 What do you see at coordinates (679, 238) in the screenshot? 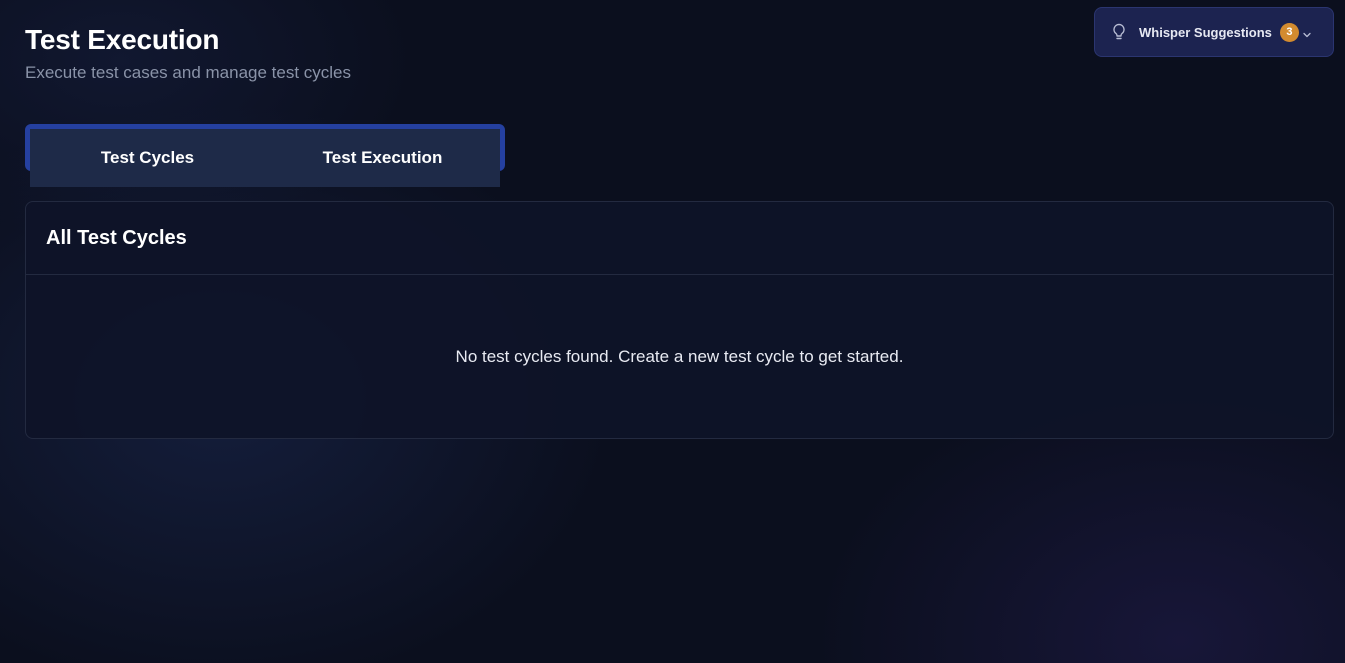
I see `card-header: All Test Cycles` at bounding box center [679, 238].